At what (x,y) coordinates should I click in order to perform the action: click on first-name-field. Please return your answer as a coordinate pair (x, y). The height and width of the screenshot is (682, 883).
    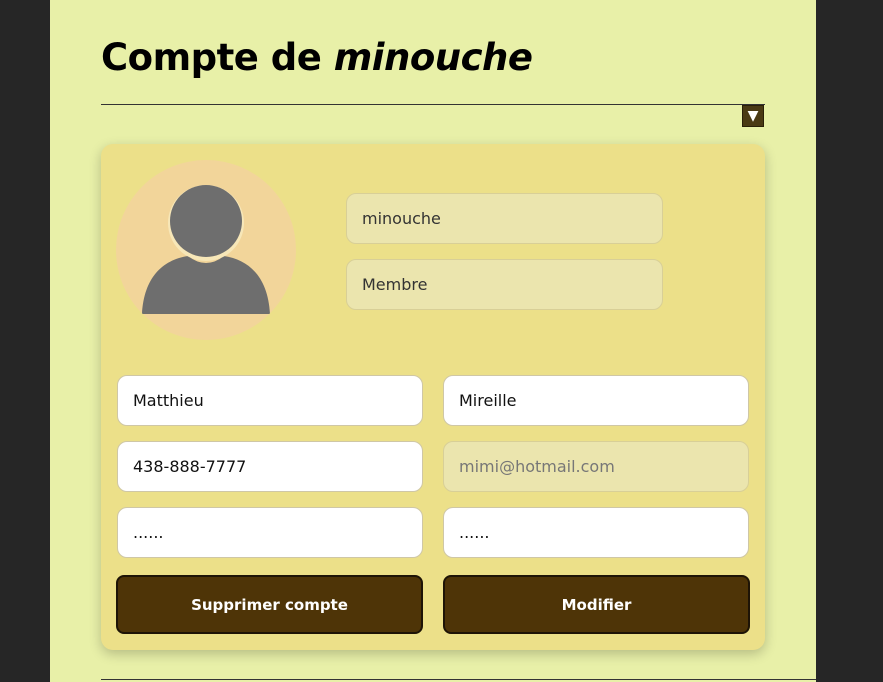
    Looking at the image, I should click on (270, 400).